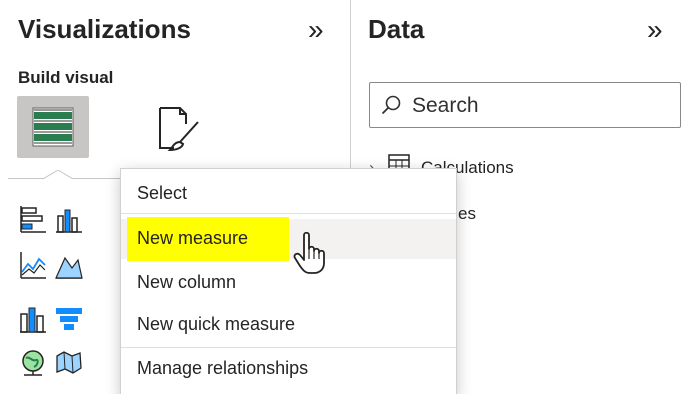  What do you see at coordinates (288, 239) in the screenshot?
I see `menu-item-new-measure: New measure` at bounding box center [288, 239].